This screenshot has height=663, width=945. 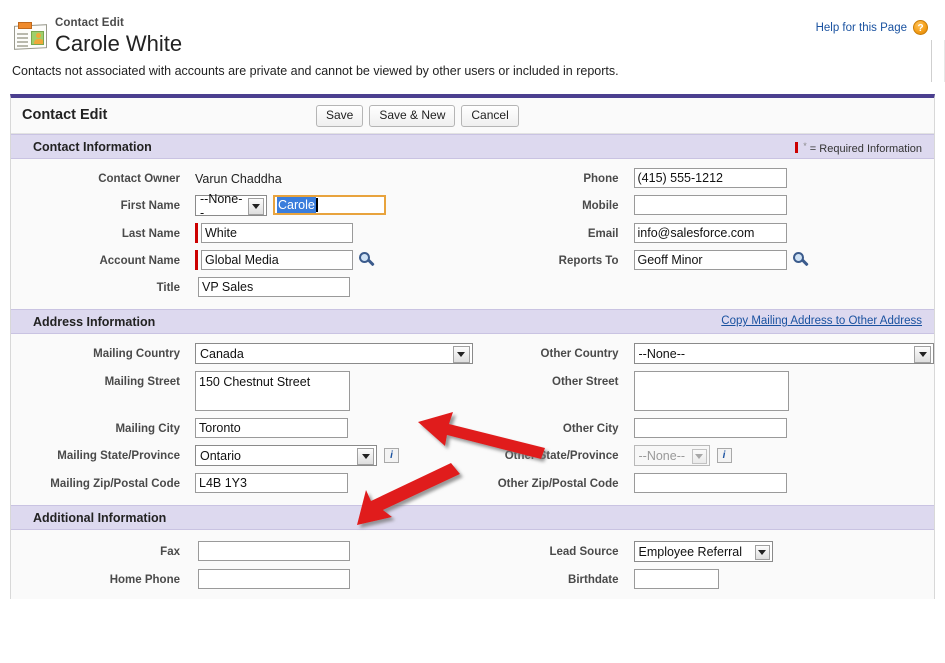 I want to click on label-mailing-state: Mailing State/Province, so click(x=118, y=456).